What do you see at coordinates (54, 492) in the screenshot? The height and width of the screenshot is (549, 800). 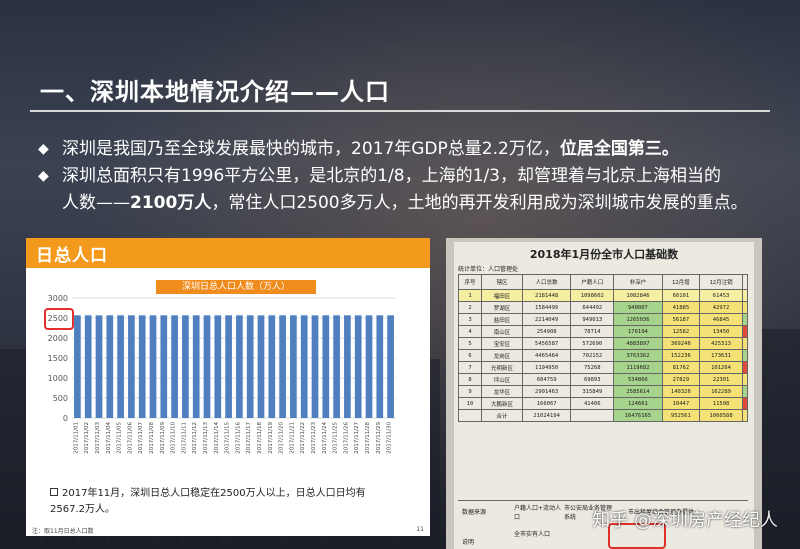 I see `square-bullet-icon` at bounding box center [54, 492].